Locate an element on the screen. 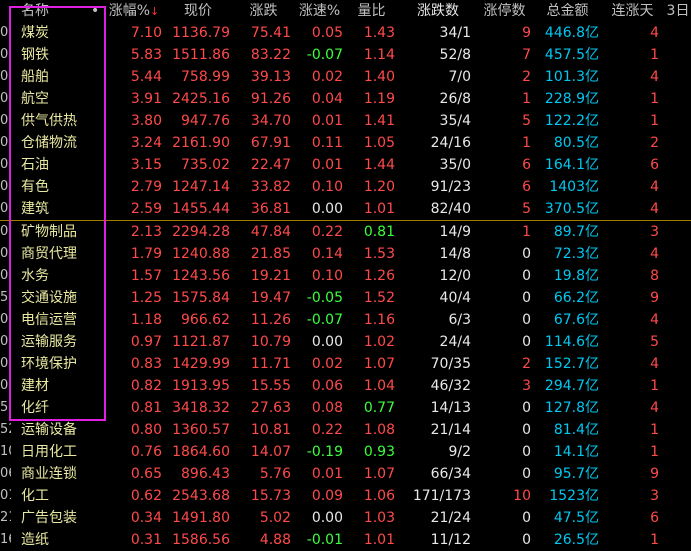 The height and width of the screenshot is (551, 691). cell-ud: 11/12 is located at coordinates (450, 540).